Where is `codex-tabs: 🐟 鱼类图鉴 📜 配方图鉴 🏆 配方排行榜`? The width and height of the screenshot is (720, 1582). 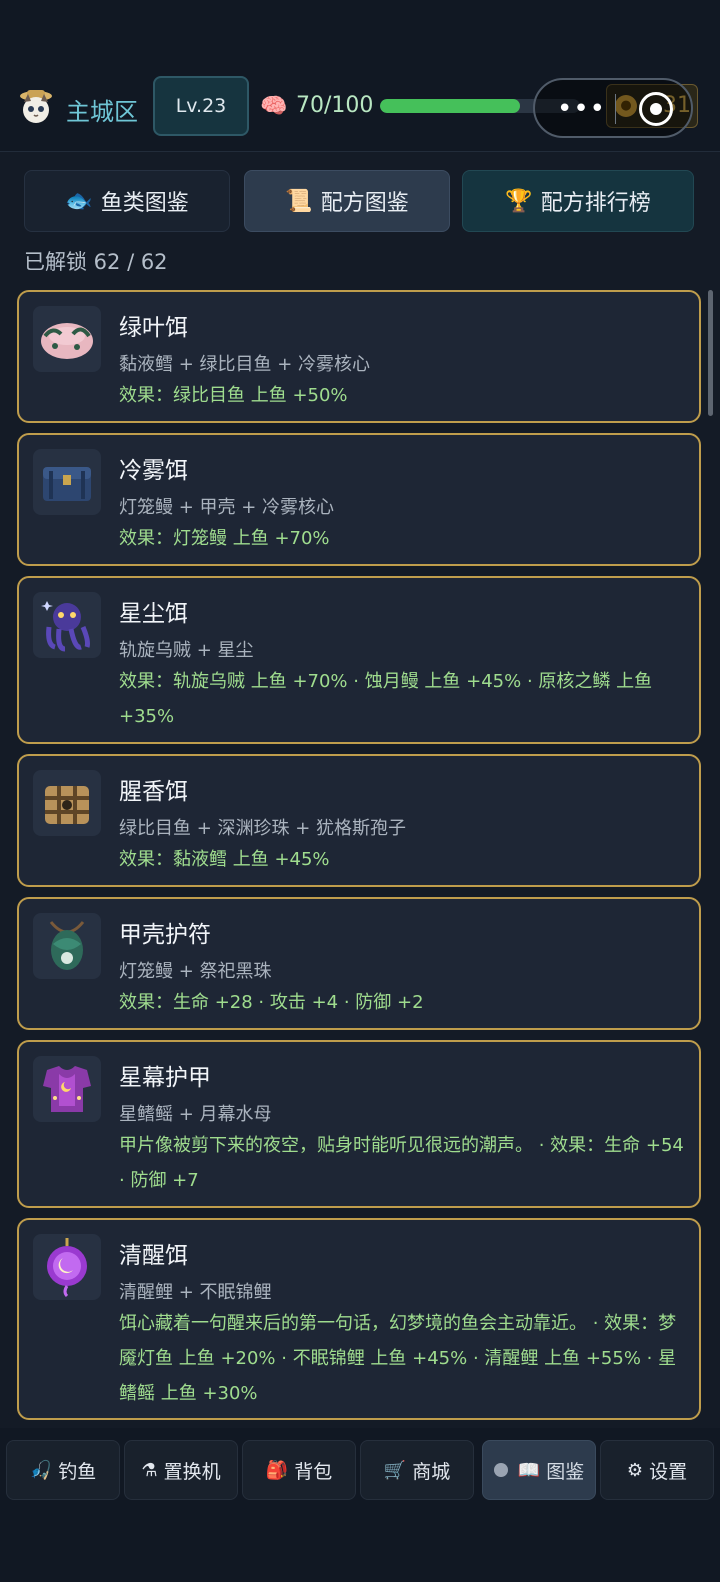 codex-tabs: 🐟 鱼类图鉴 📜 配方图鉴 🏆 配方排行榜 is located at coordinates (361, 201).